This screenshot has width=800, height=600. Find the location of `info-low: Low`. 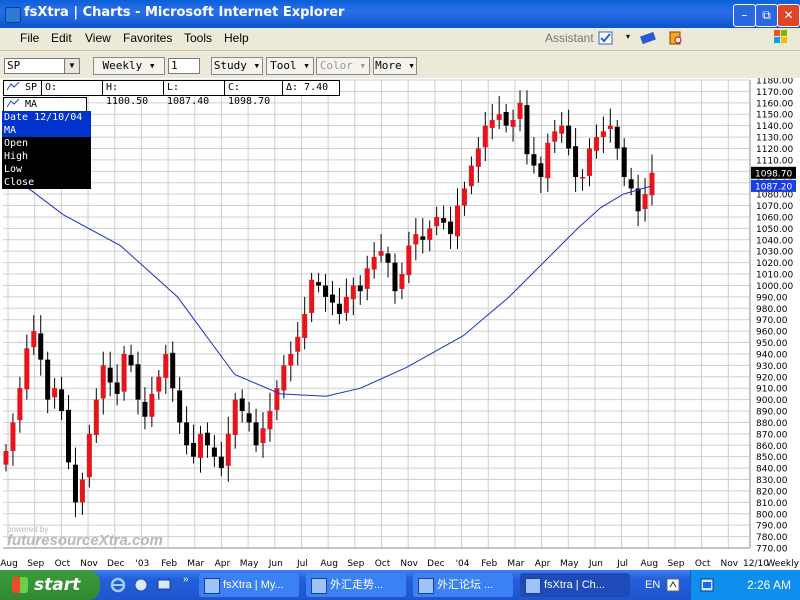

info-low: Low is located at coordinates (13, 169).